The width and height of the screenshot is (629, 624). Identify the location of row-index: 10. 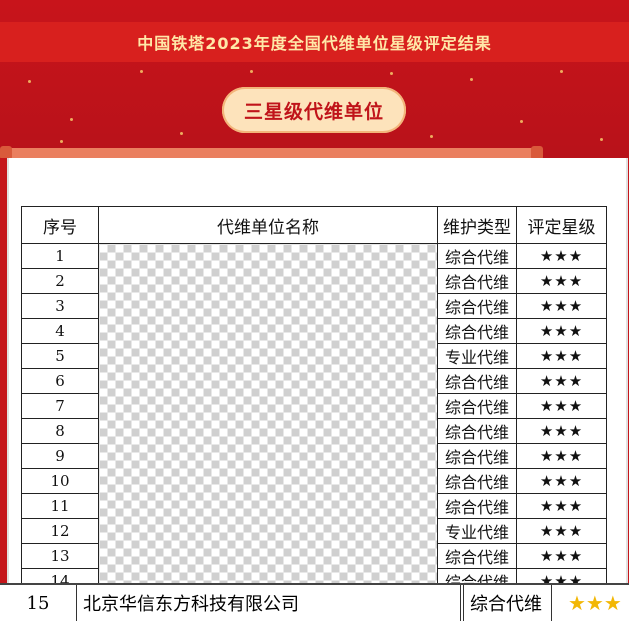
(60, 481).